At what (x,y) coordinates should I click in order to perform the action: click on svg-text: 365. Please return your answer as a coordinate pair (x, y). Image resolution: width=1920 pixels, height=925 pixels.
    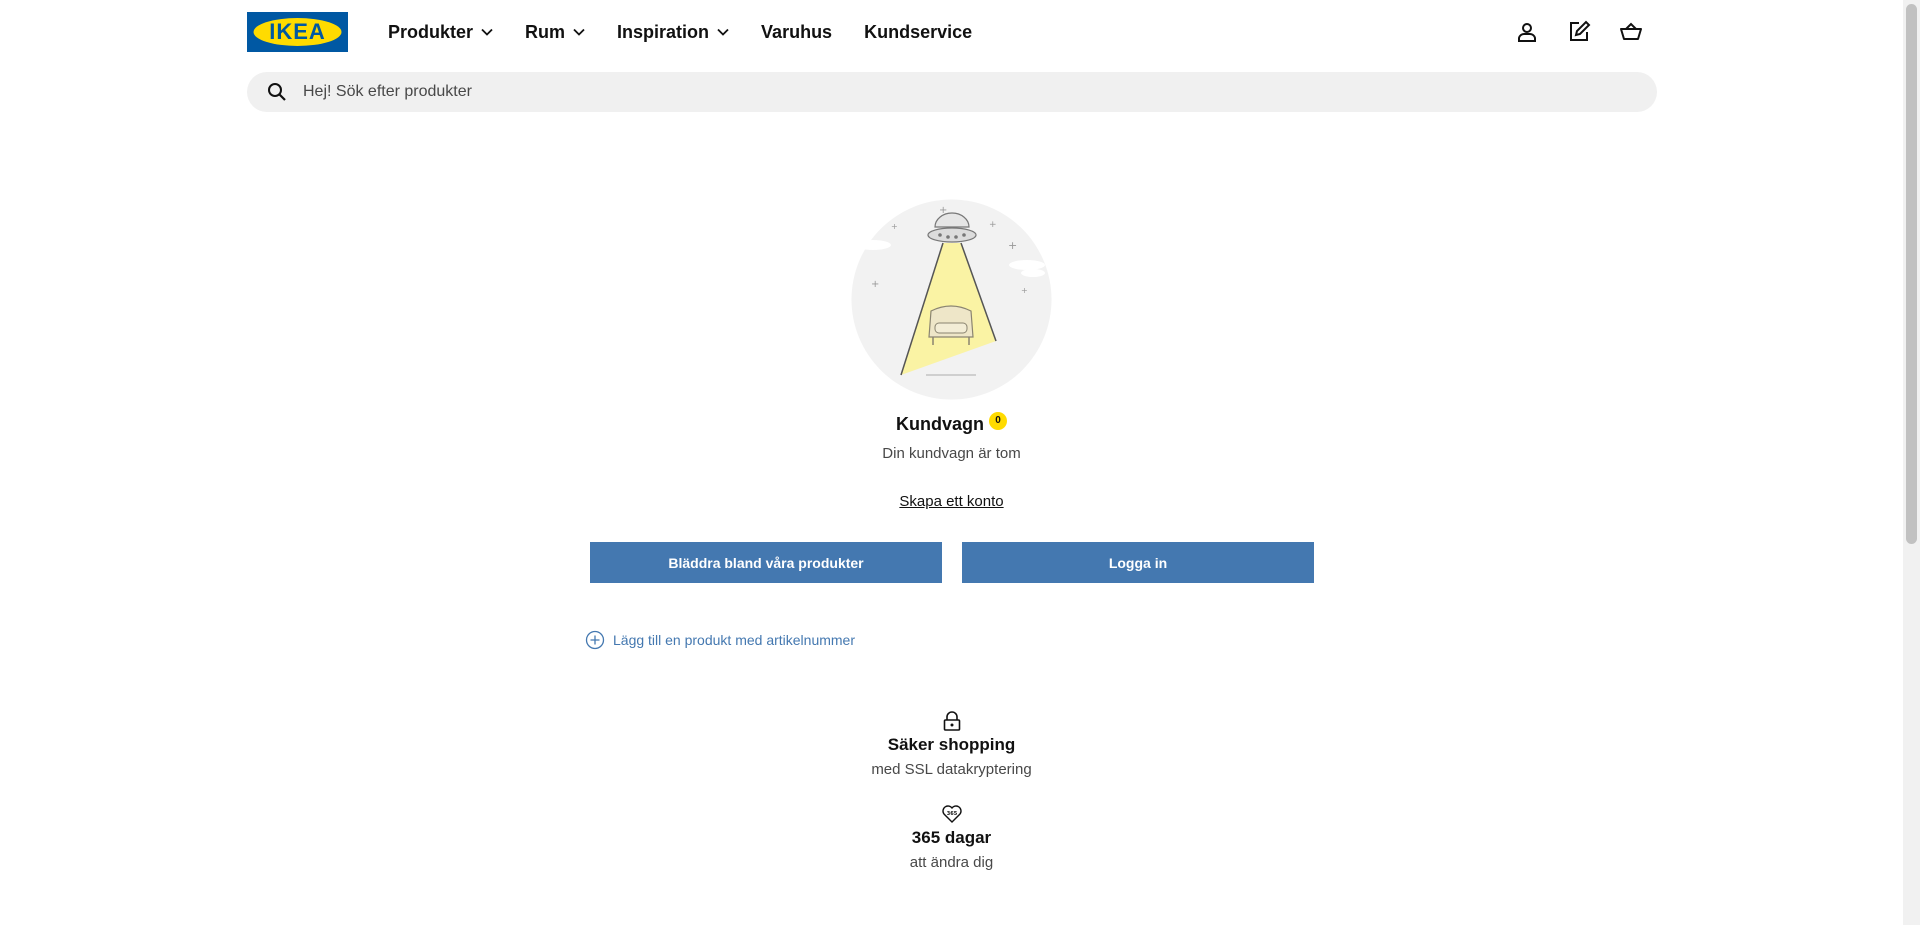
    Looking at the image, I should click on (951, 814).